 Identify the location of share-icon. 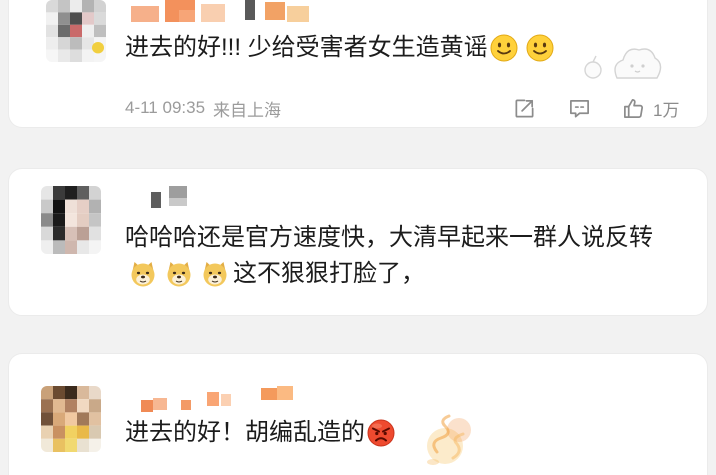
(524, 108).